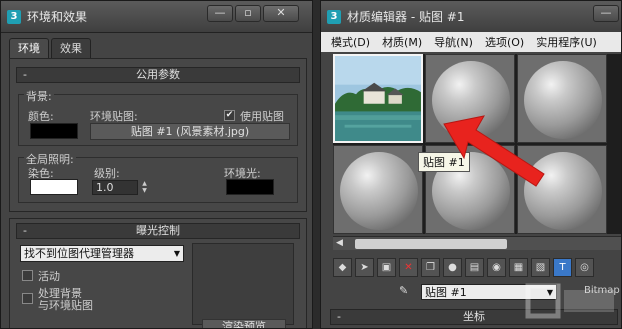 Image resolution: width=622 pixels, height=329 pixels. Describe the element at coordinates (540, 267) in the screenshot. I see `show-end-result-icon: ▧` at that location.